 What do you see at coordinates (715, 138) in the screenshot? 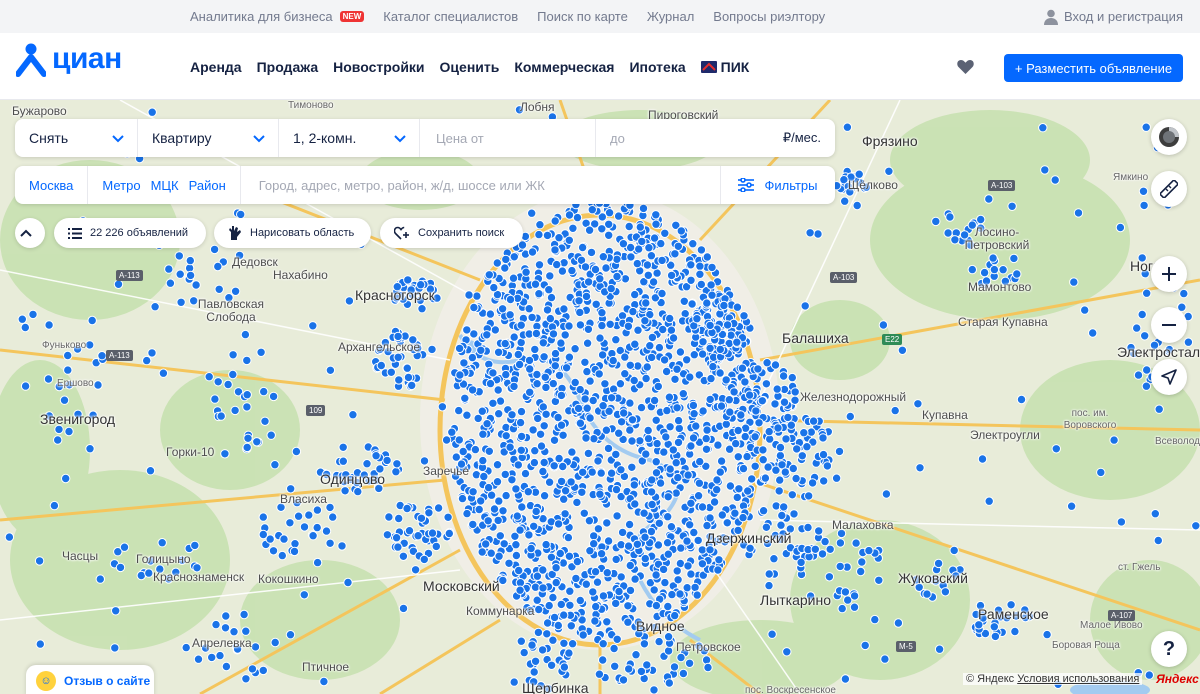
I see `price-to-input: до ₽/мес.` at bounding box center [715, 138].